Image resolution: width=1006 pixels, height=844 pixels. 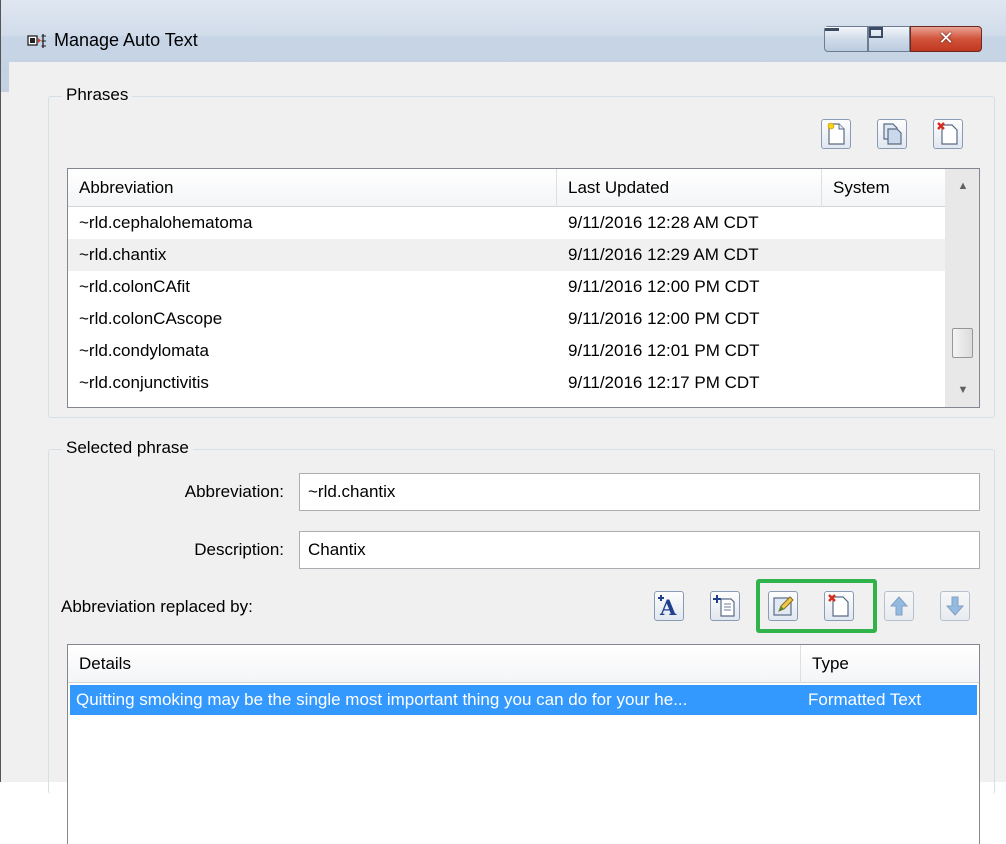 What do you see at coordinates (816, 606) in the screenshot?
I see `highlighted-edit-delete-group` at bounding box center [816, 606].